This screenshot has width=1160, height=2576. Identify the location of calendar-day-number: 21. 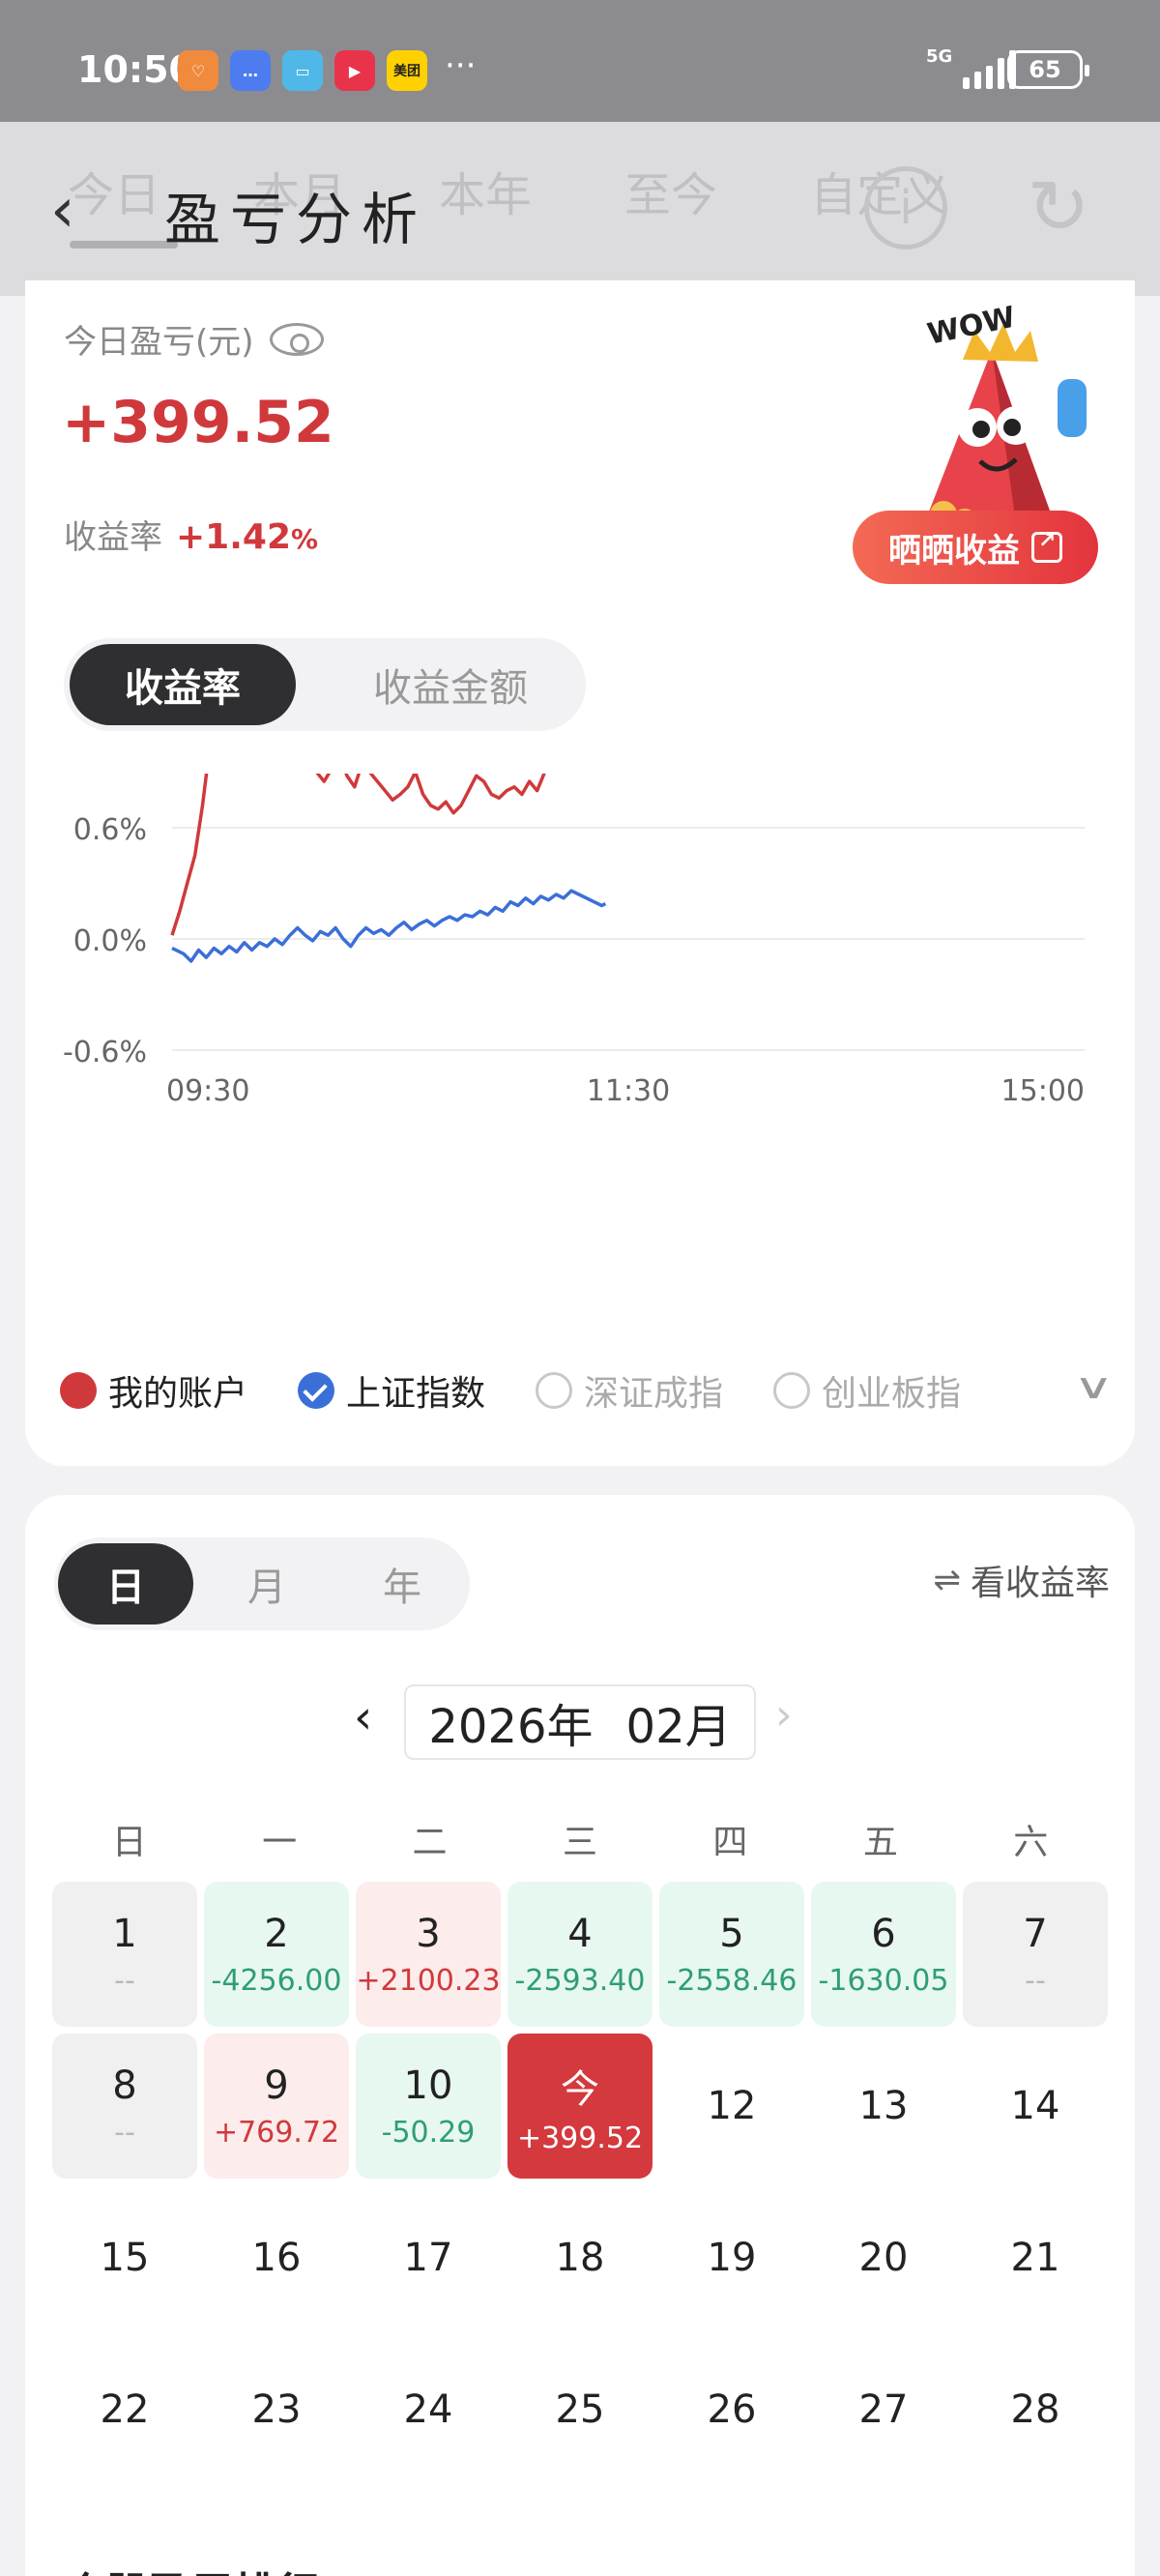
(1035, 2258).